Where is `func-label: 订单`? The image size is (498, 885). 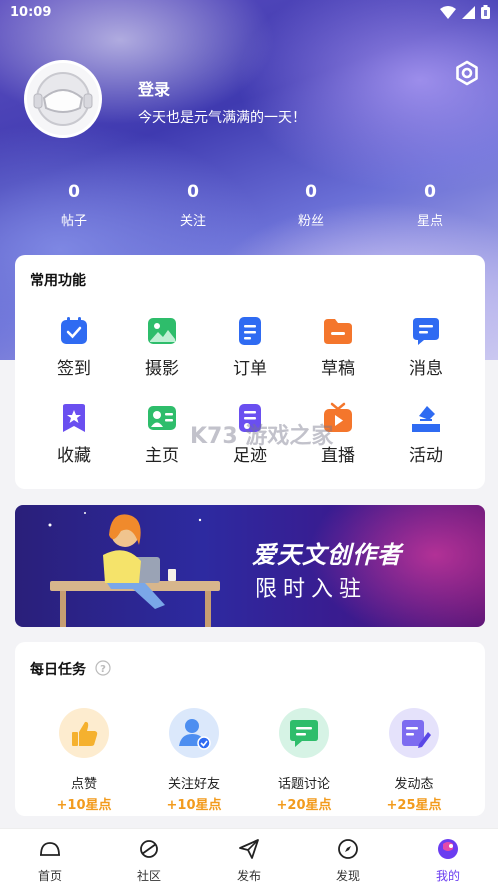 func-label: 订单 is located at coordinates (250, 369).